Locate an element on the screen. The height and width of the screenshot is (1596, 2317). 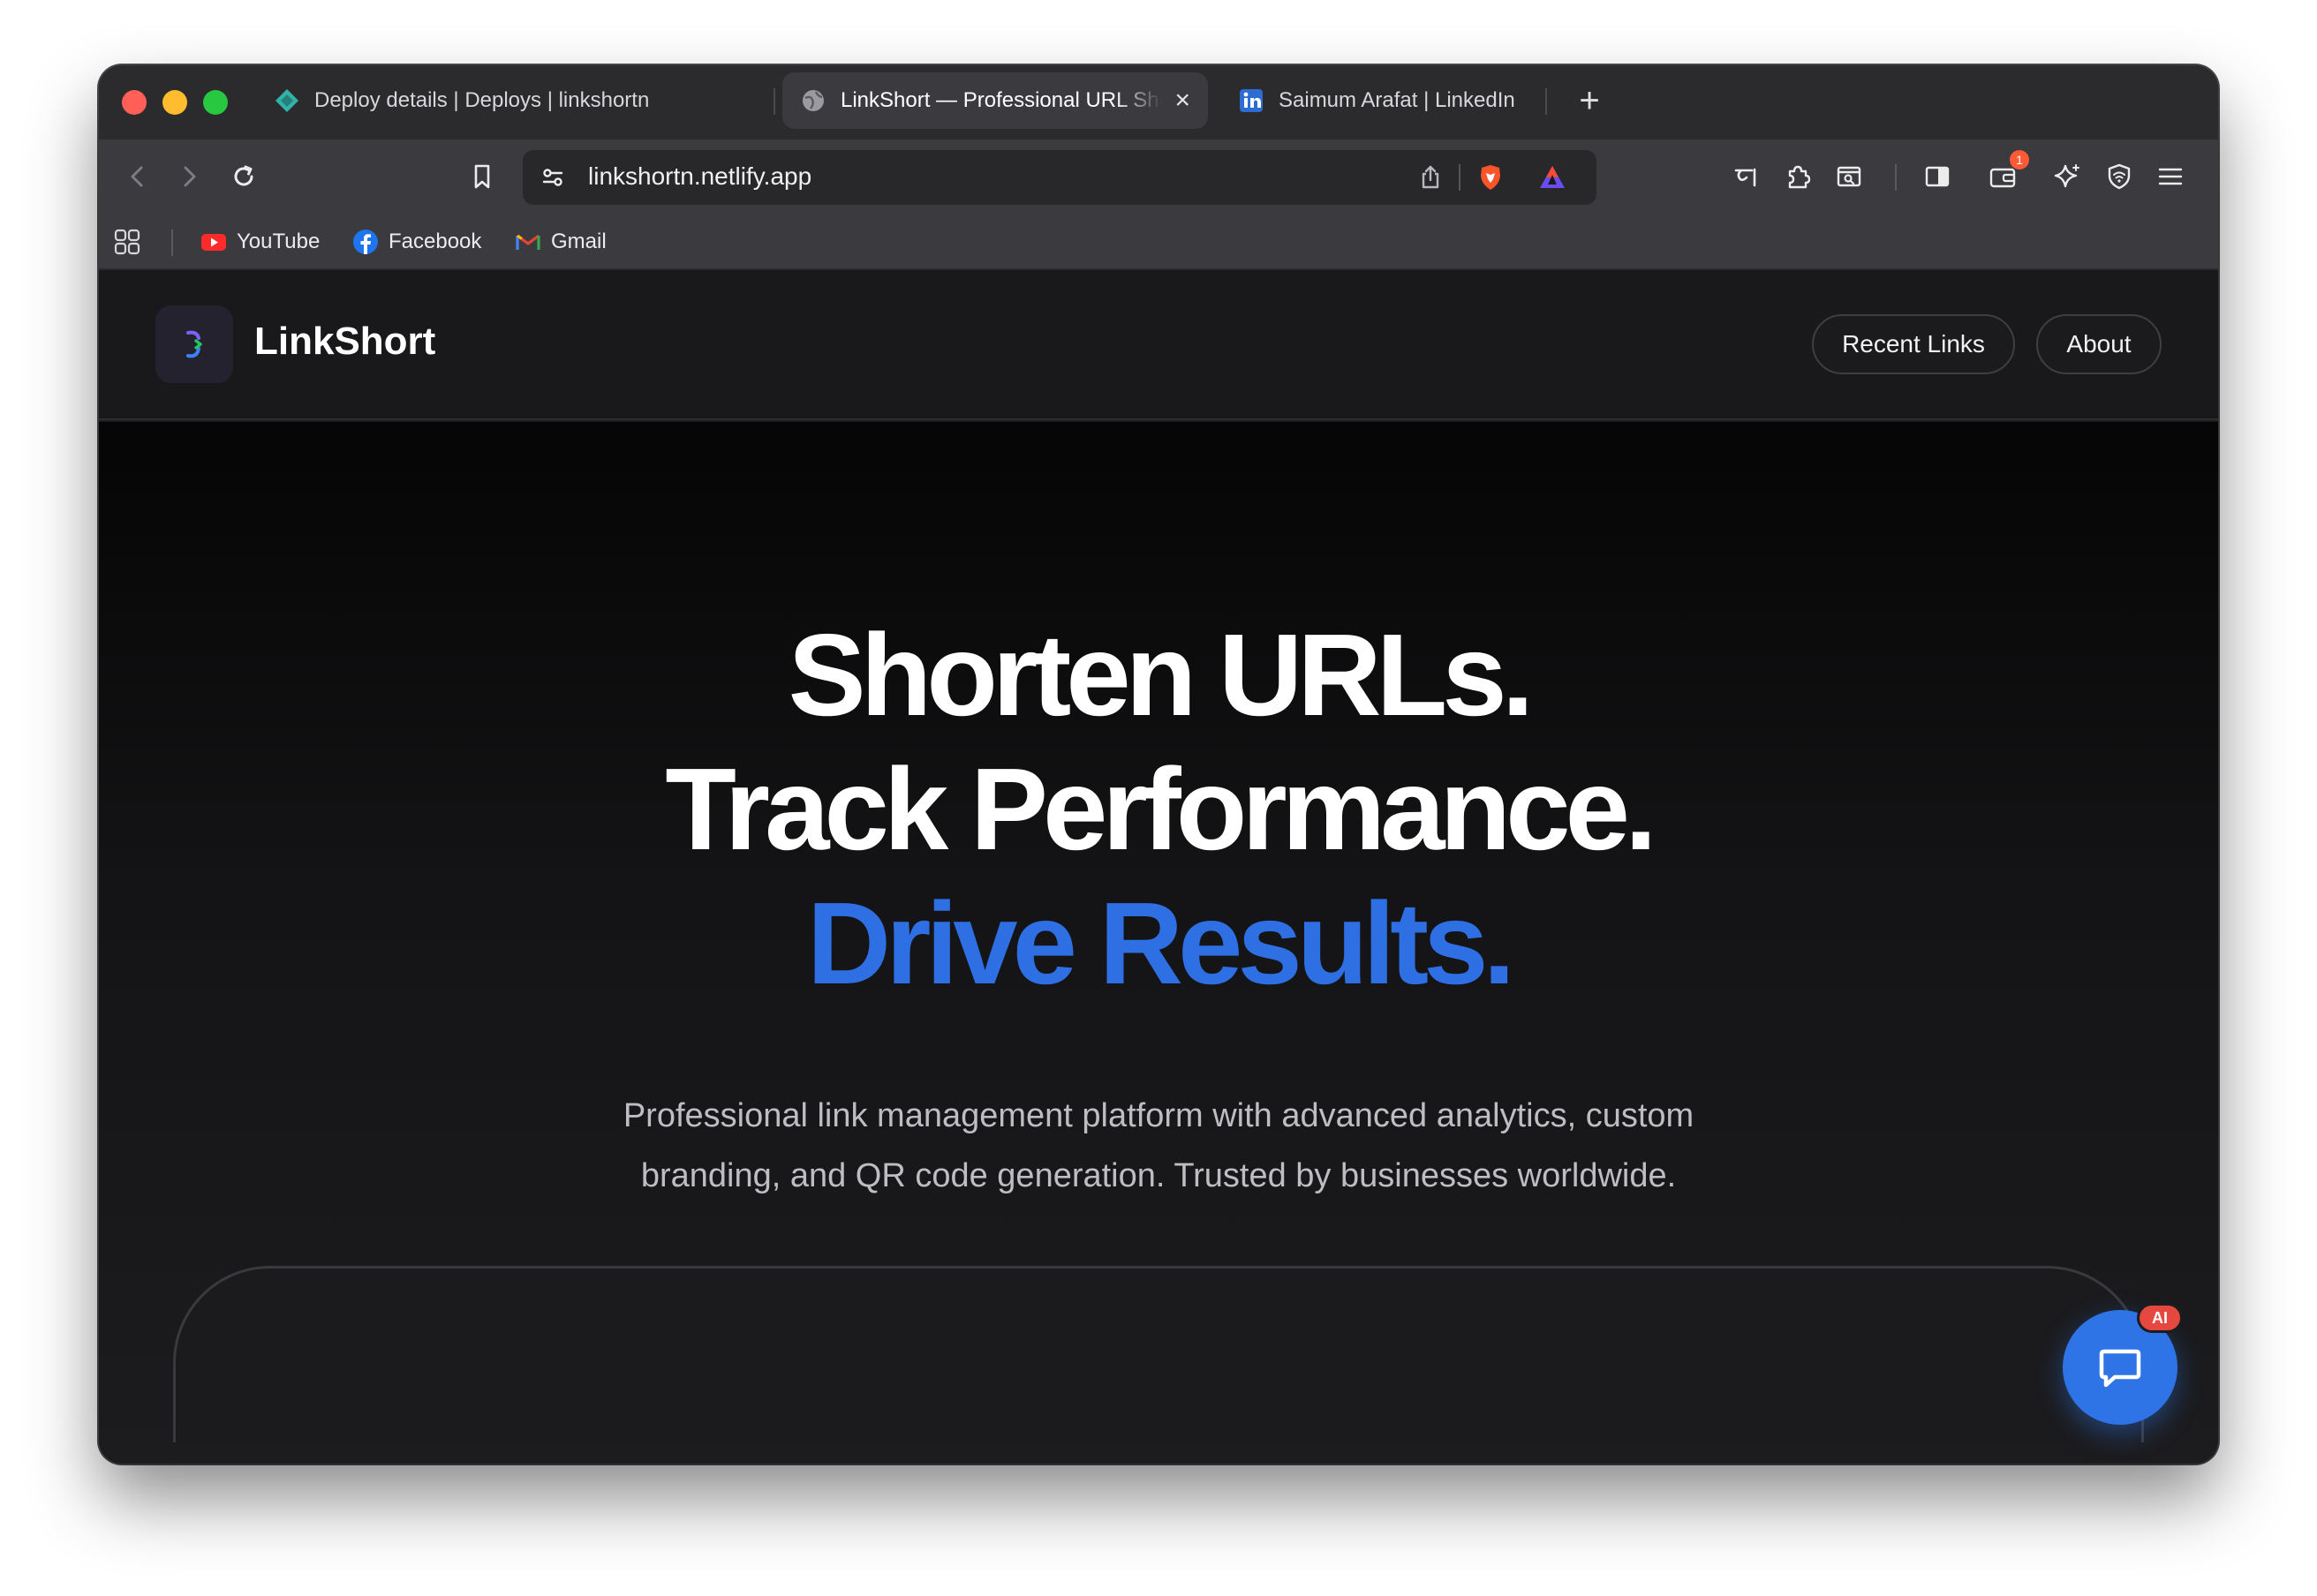
gmail-icon is located at coordinates (528, 242).